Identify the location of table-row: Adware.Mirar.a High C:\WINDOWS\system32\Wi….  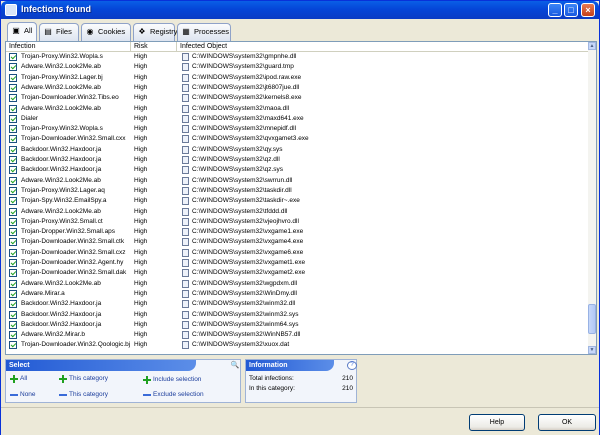
(297, 294).